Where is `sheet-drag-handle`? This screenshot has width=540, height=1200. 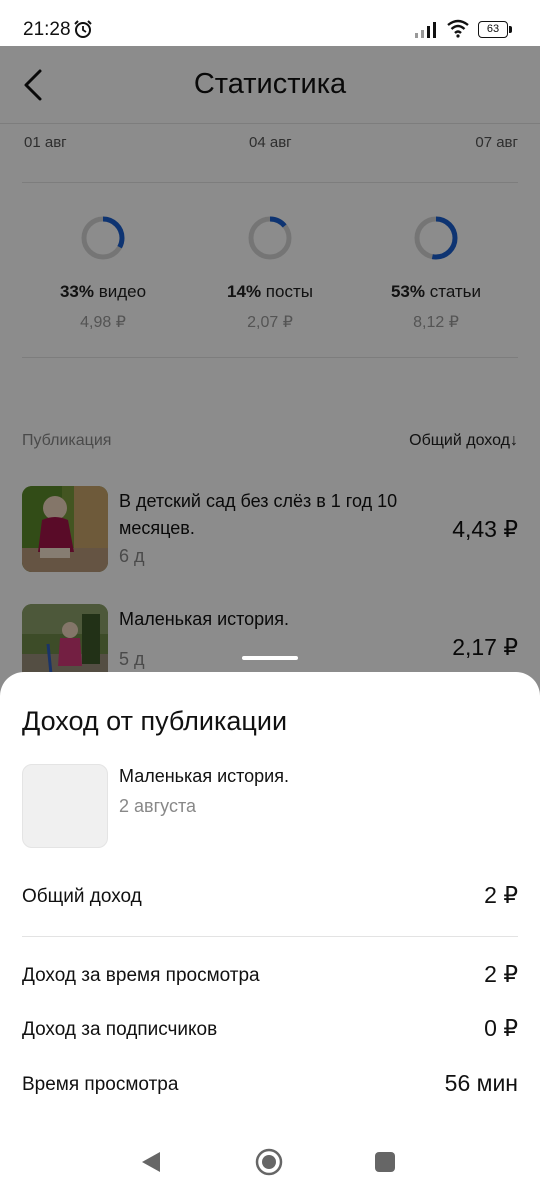 sheet-drag-handle is located at coordinates (270, 658).